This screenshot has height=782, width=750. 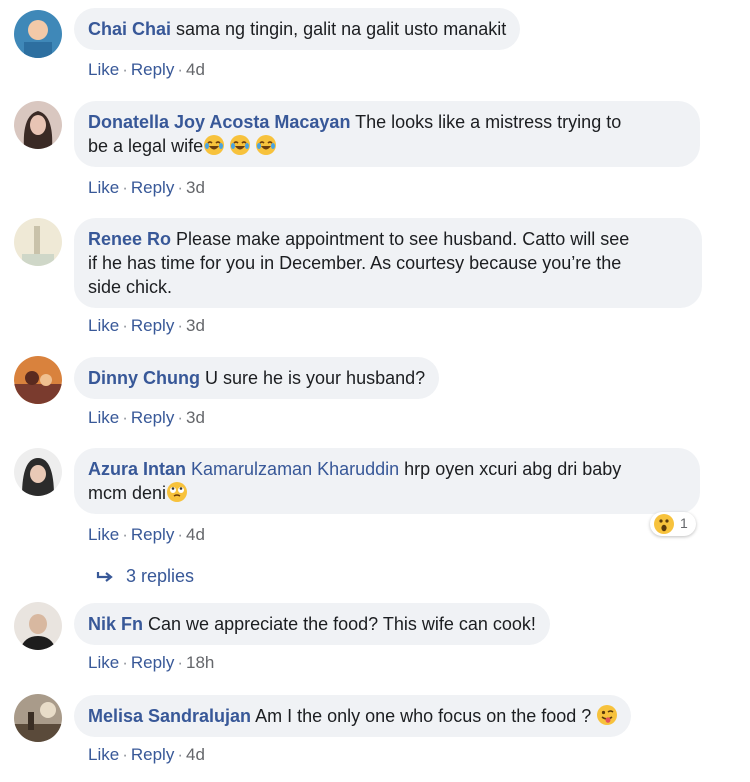 What do you see at coordinates (115, 624) in the screenshot?
I see `author-name: Nik Fn` at bounding box center [115, 624].